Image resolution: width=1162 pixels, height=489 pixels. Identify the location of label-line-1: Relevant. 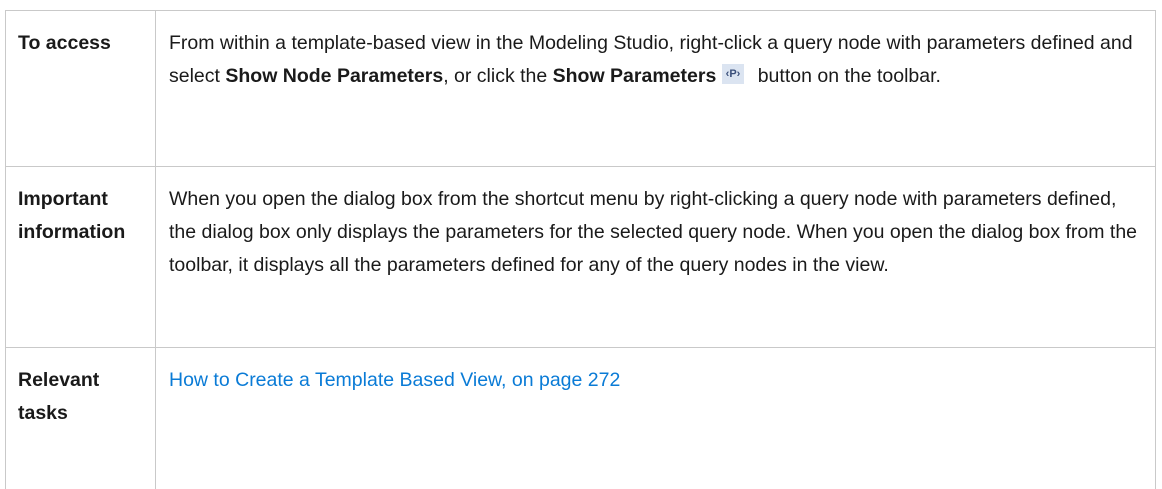
(83, 380).